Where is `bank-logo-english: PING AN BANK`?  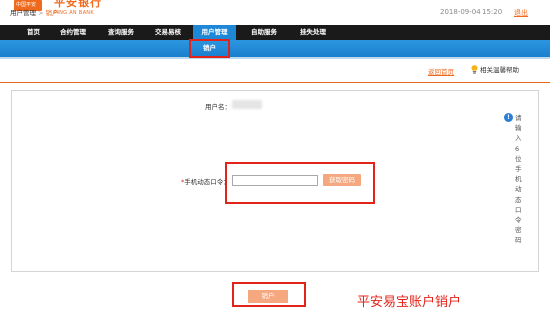
bank-logo-english: PING AN BANK is located at coordinates (74, 13).